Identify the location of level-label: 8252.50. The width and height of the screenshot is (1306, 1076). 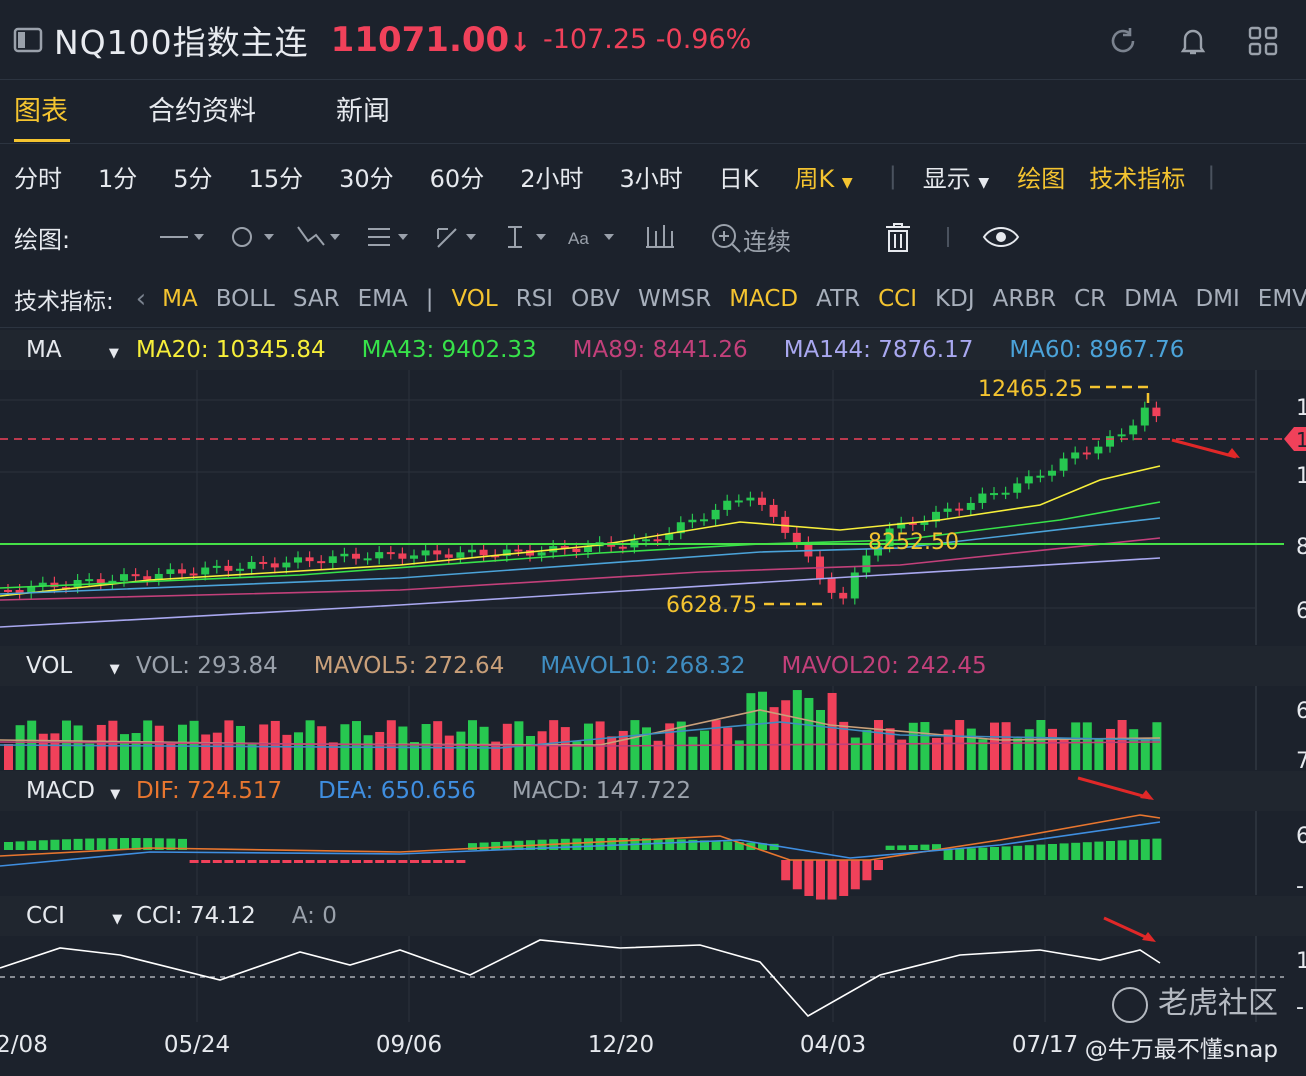
(913, 542).